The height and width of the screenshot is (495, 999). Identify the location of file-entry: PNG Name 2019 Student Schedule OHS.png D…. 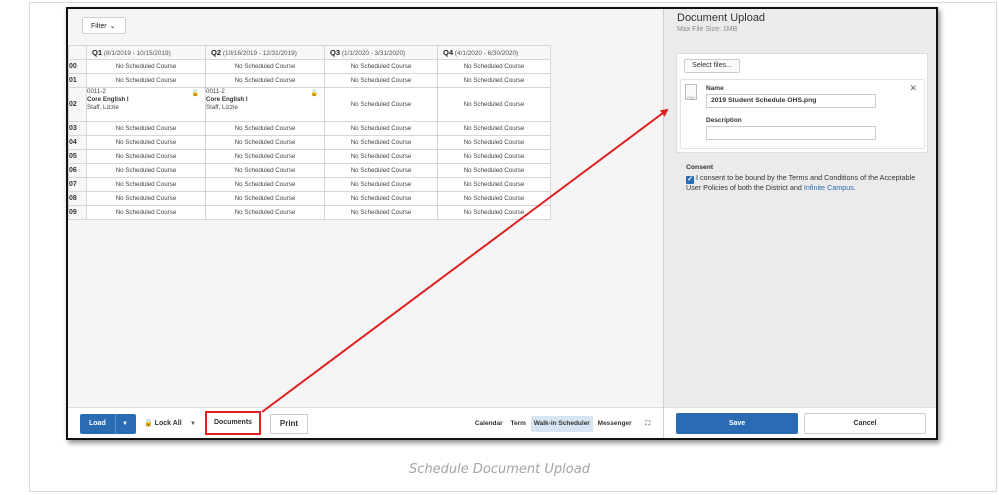
(802, 114).